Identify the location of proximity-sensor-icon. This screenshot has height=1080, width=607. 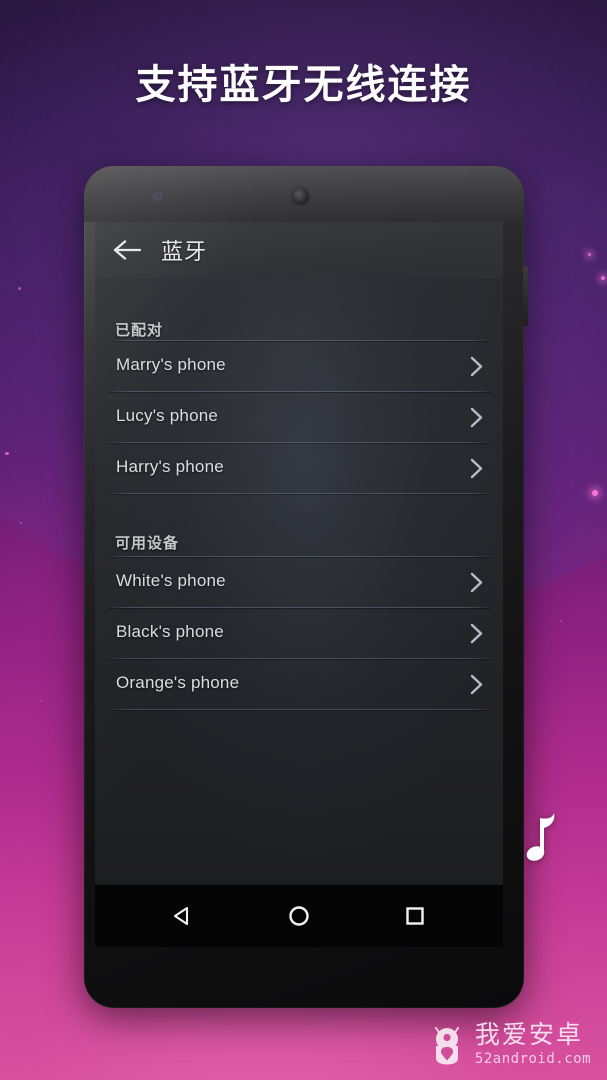
(157, 196).